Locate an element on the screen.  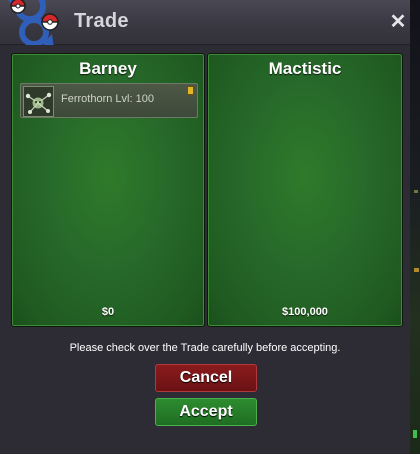
trader-name: Mactistic is located at coordinates (305, 68).